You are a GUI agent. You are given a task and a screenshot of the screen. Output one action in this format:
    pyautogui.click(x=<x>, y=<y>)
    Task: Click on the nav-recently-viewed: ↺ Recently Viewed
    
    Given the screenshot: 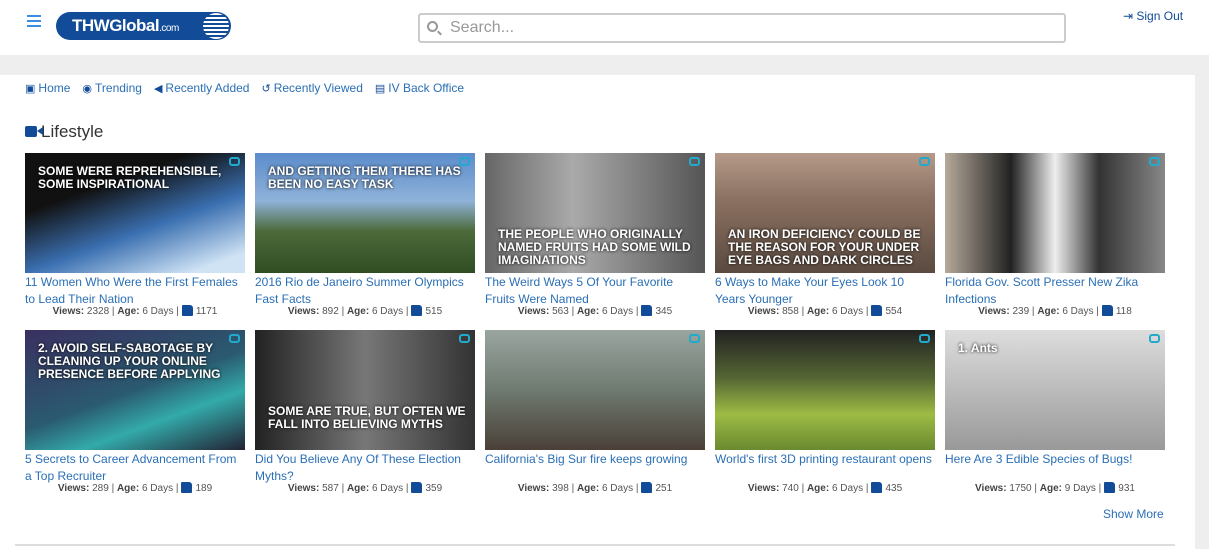 What is the action you would take?
    pyautogui.click(x=311, y=88)
    